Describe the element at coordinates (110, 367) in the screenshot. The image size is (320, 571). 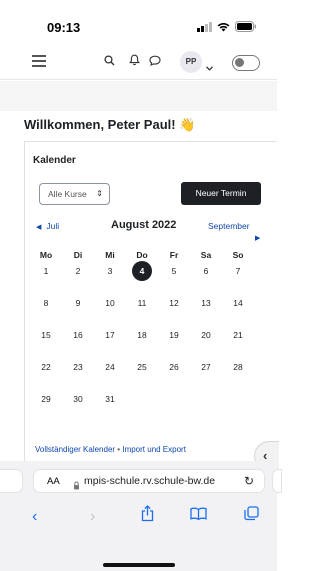
I see `calendar-day: 24` at that location.